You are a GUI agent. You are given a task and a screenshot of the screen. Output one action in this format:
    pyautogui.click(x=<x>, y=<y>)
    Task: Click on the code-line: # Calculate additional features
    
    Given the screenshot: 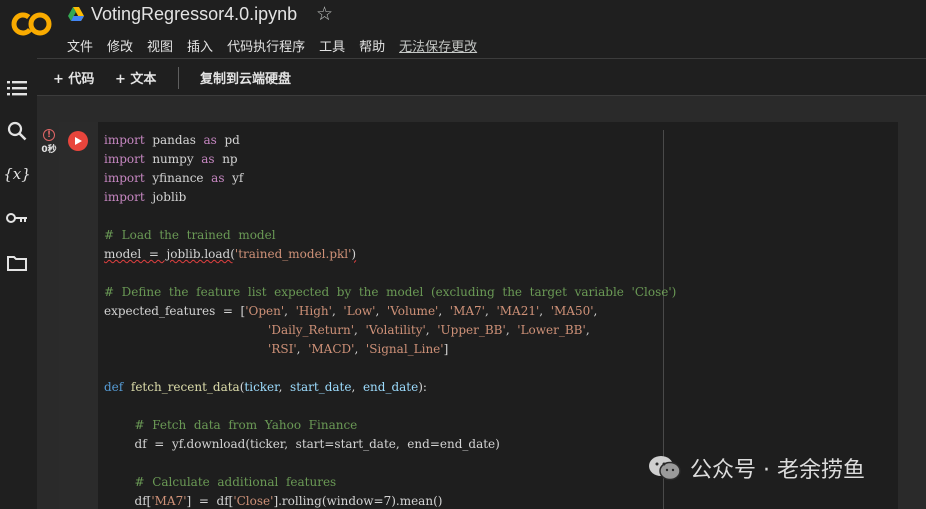 What is the action you would take?
    pyautogui.click(x=390, y=482)
    